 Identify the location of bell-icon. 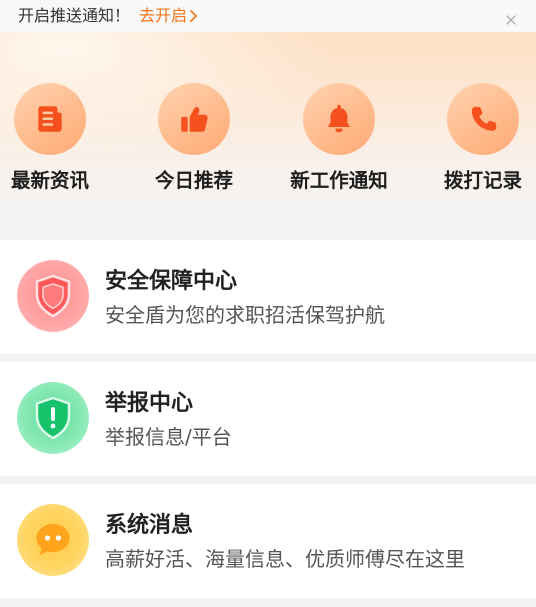
(339, 118).